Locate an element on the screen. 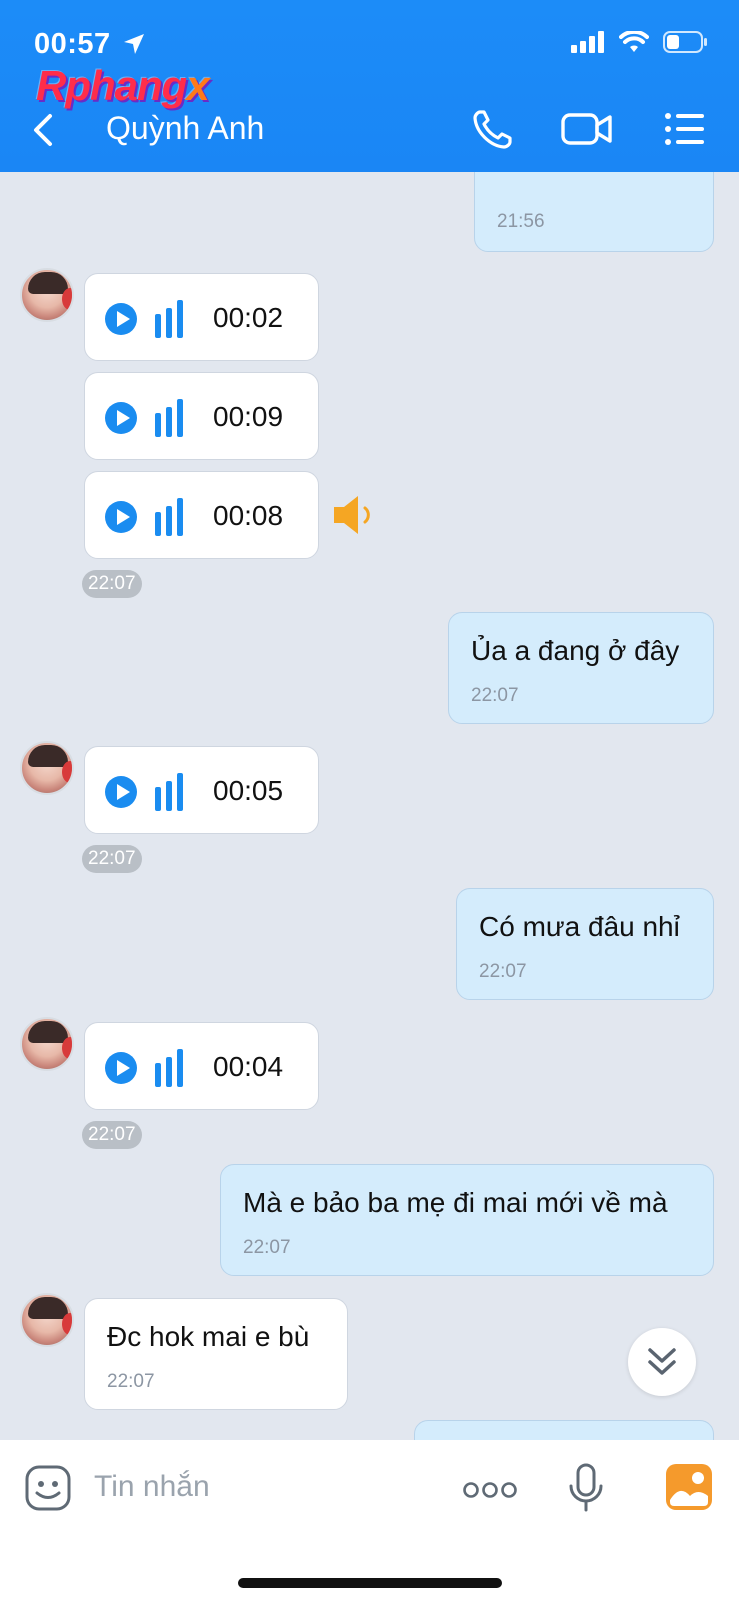 Image resolution: width=739 pixels, height=1600 pixels. phone-call-icon is located at coordinates (493, 129).